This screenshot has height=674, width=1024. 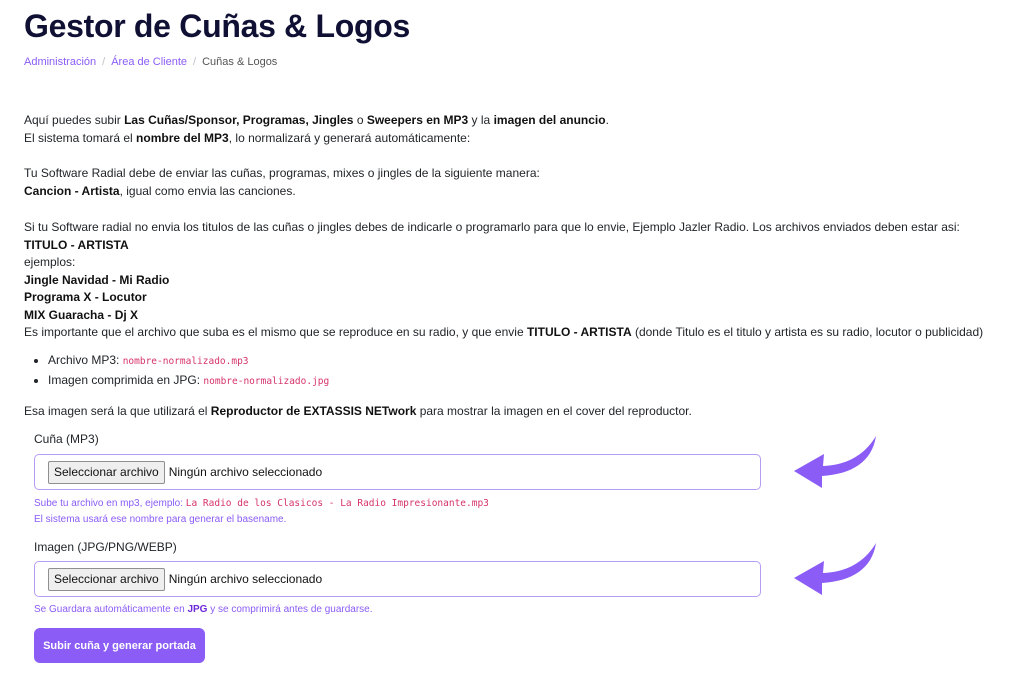 I want to click on text: El sistema tomará el, so click(x=80, y=137).